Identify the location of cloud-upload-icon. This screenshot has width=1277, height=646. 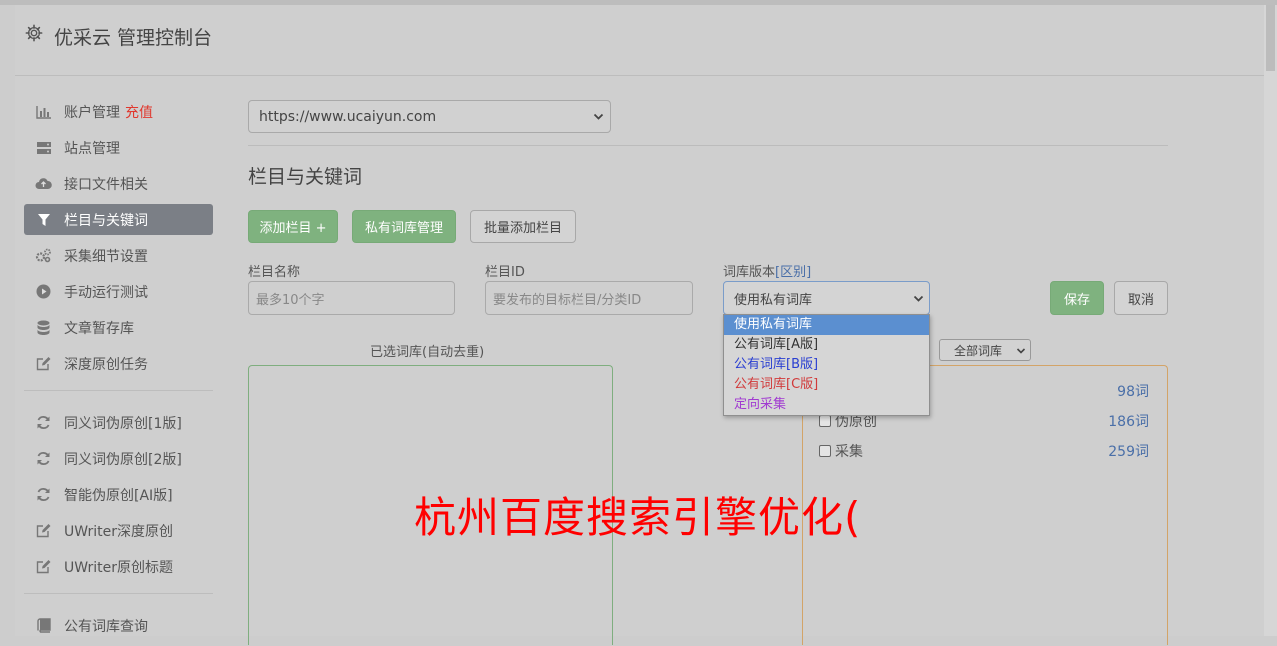
(43, 183).